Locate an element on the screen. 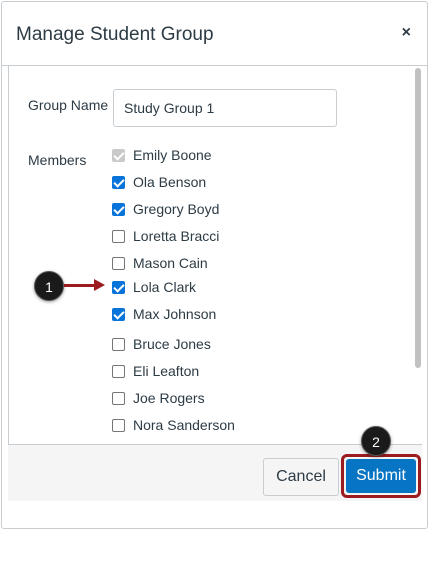 Image resolution: width=430 pixels, height=561 pixels. member-item-bruce-jones: Bruce Jones is located at coordinates (161, 344).